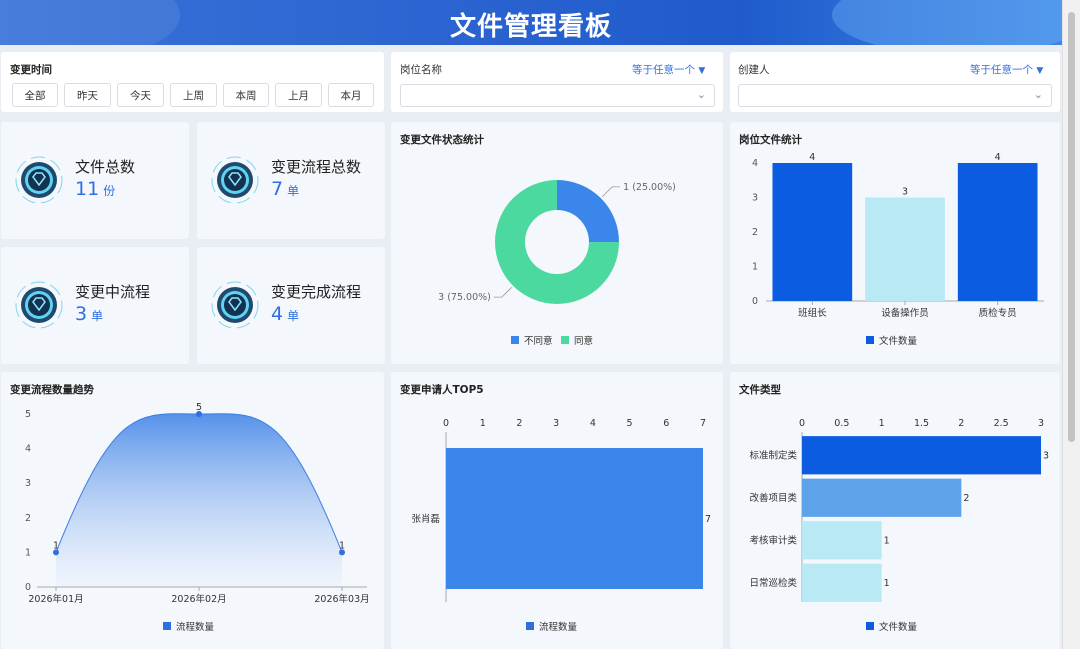 The width and height of the screenshot is (1080, 649). Describe the element at coordinates (277, 189) in the screenshot. I see `stat-value: 7` at that location.